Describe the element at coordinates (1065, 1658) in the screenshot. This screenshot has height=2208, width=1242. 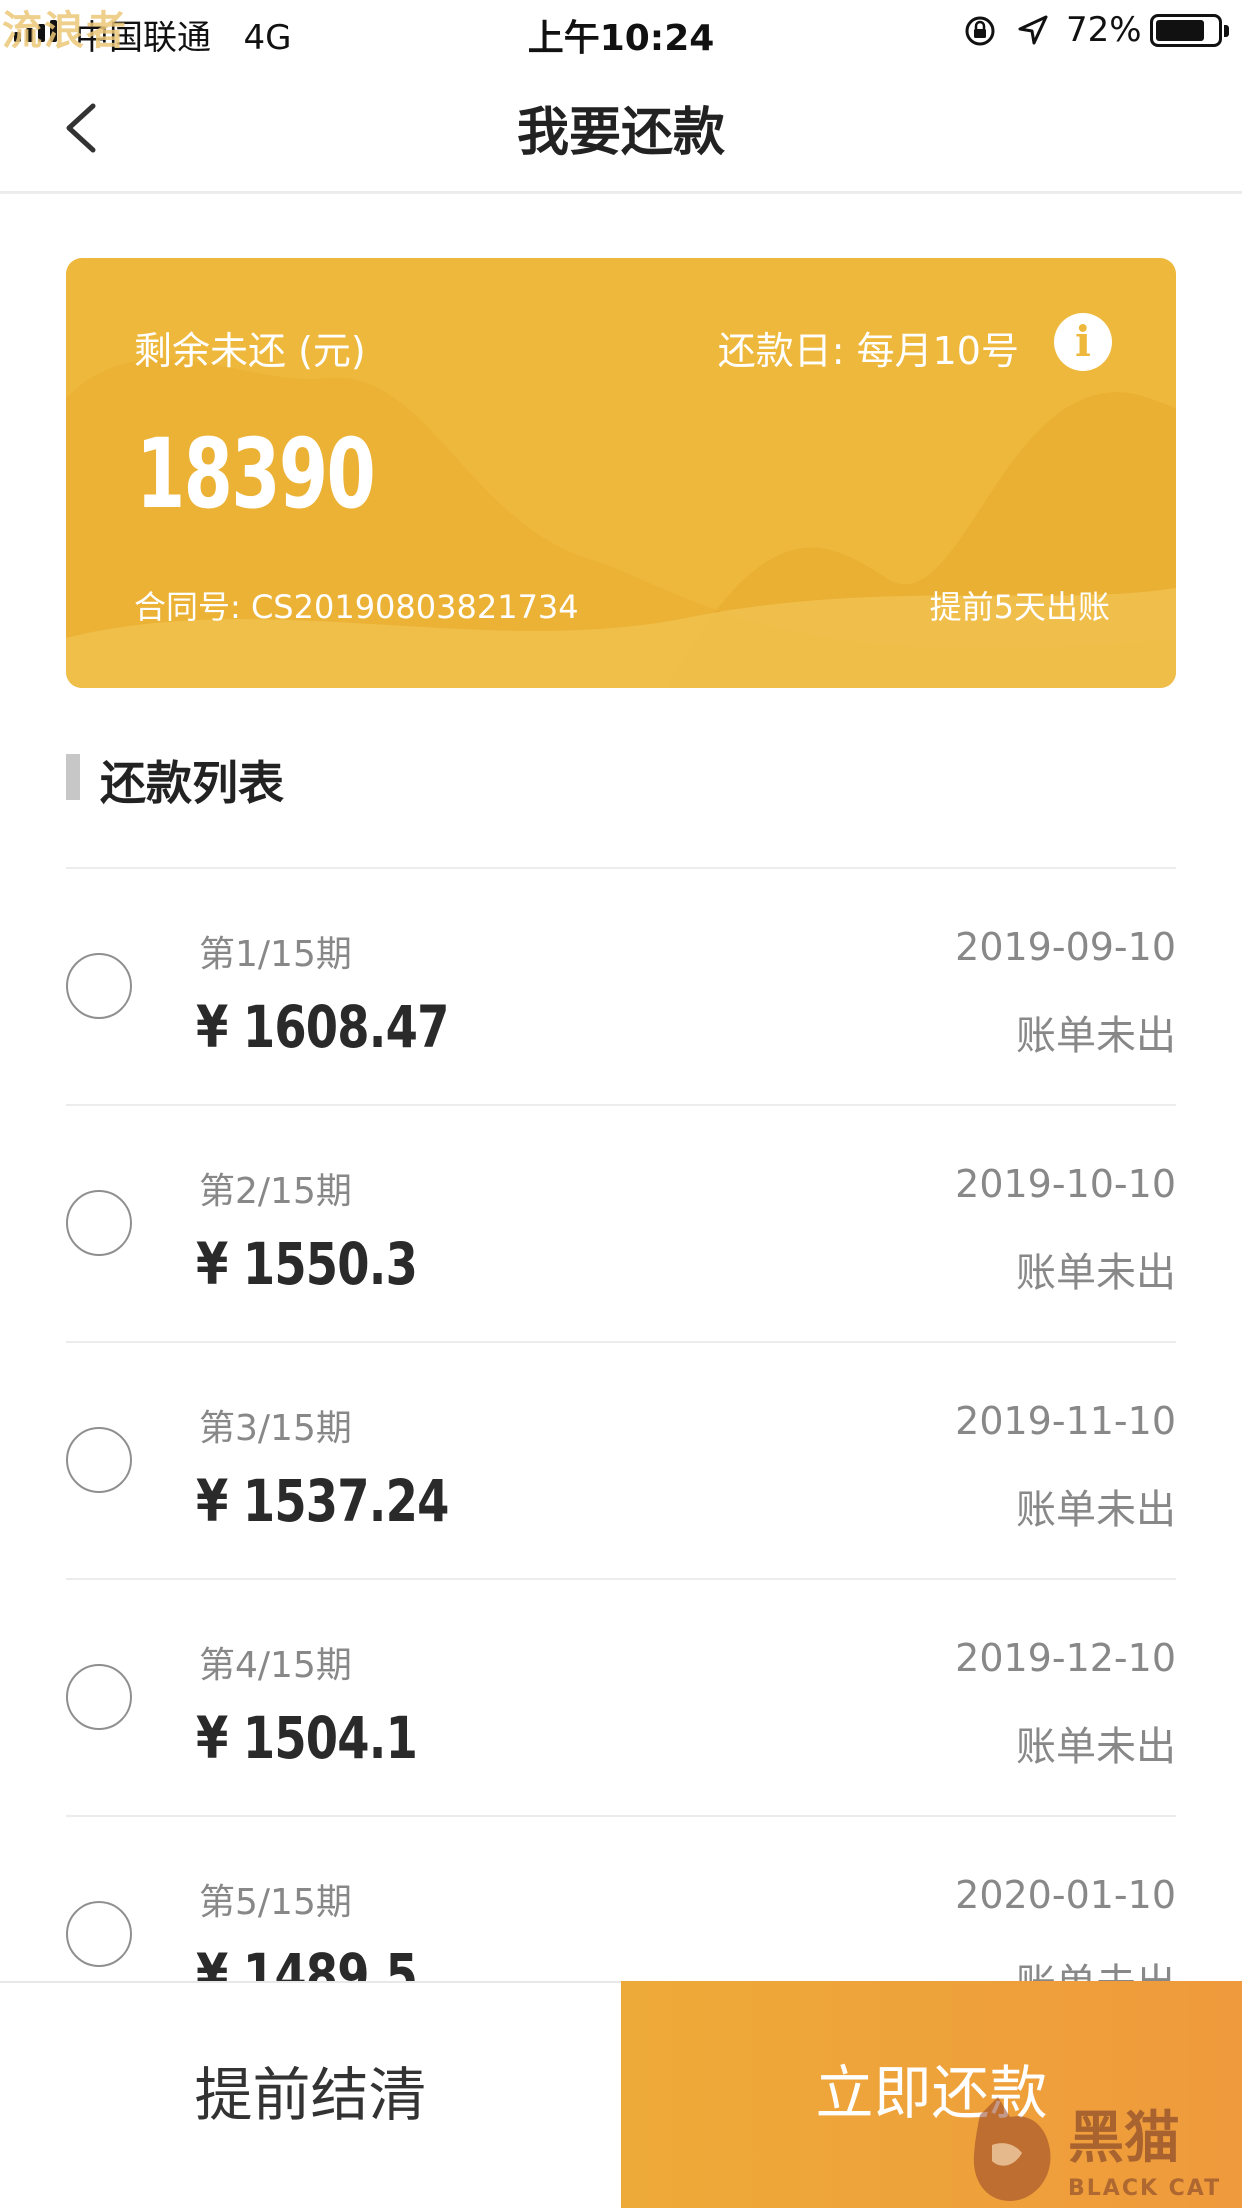
I see `due-date: 2019-12-10` at that location.